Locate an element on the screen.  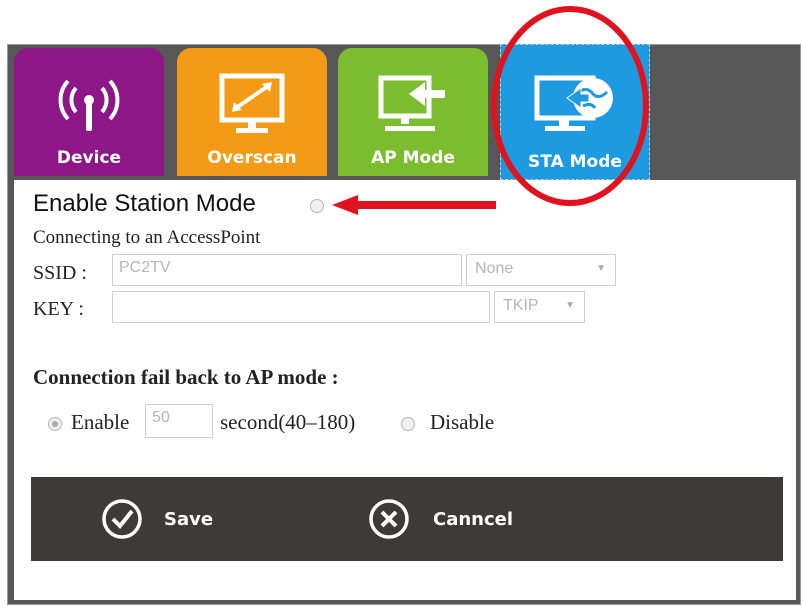
cipher-select: TKIP ▼ is located at coordinates (539, 307).